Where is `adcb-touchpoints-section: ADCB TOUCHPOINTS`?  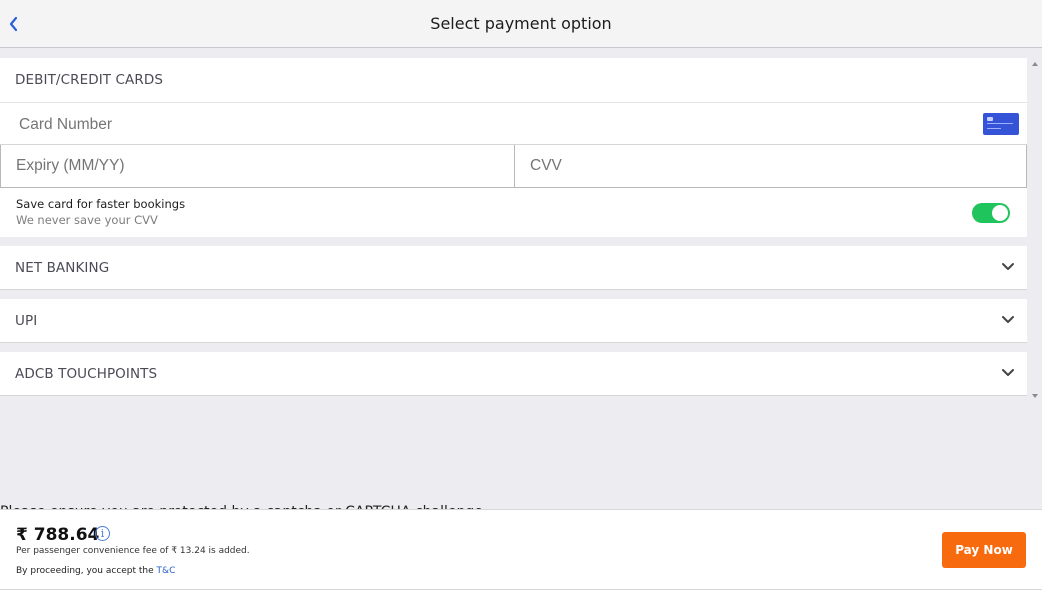
adcb-touchpoints-section: ADCB TOUCHPOINTS is located at coordinates (513, 374).